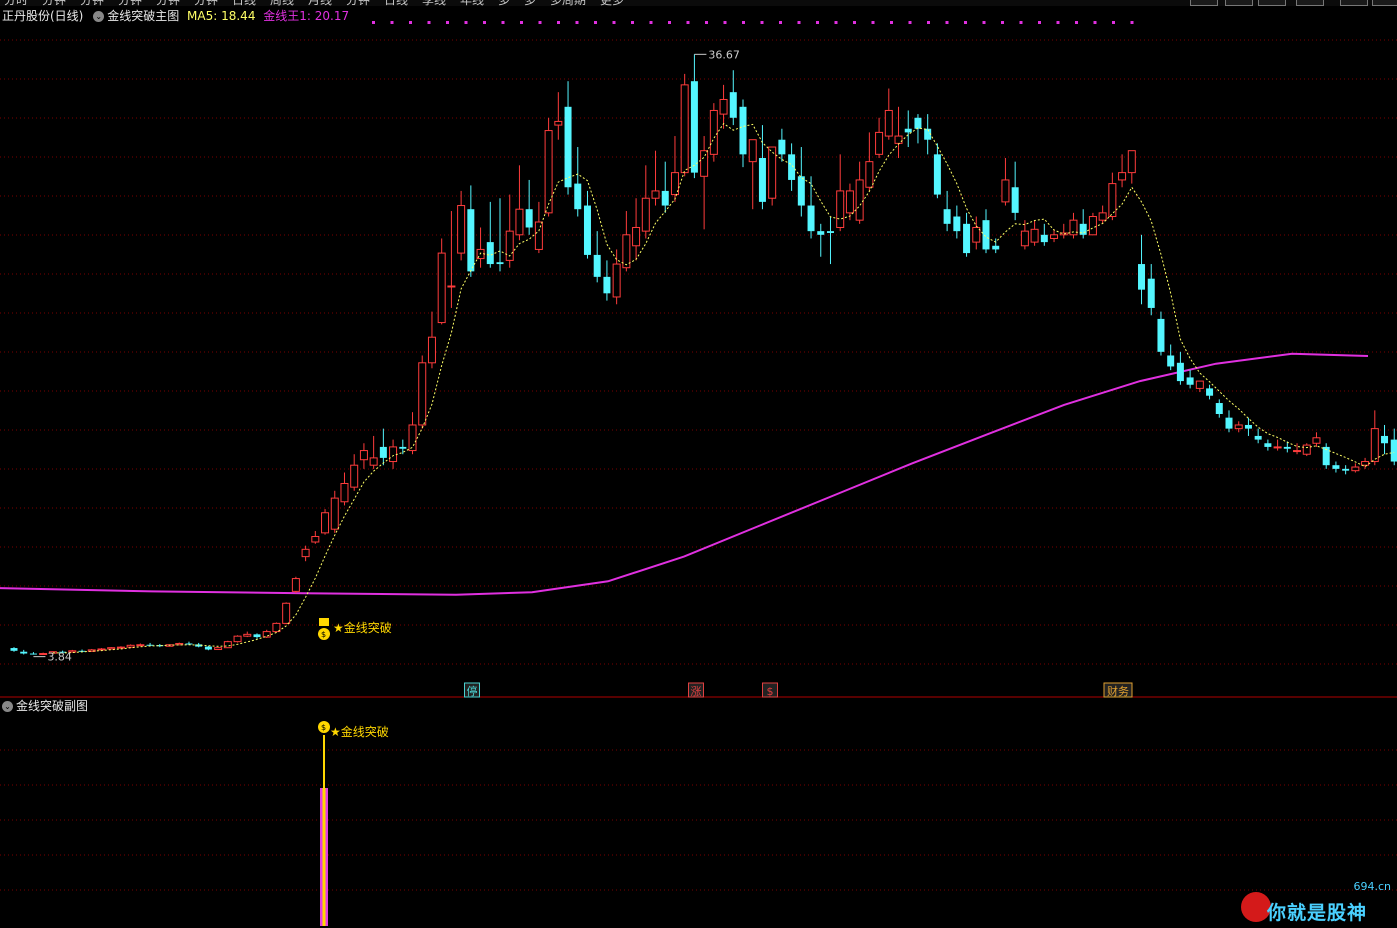  Describe the element at coordinates (323, 727) in the screenshot. I see `sub-signal-coin-mark: $` at that location.